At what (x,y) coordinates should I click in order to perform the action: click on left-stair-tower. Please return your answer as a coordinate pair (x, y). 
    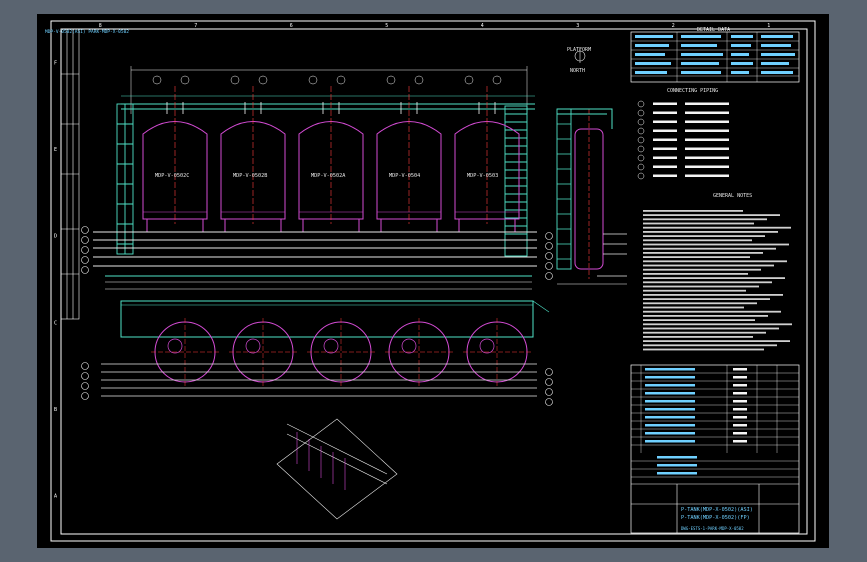
    Looking at the image, I should click on (125, 179).